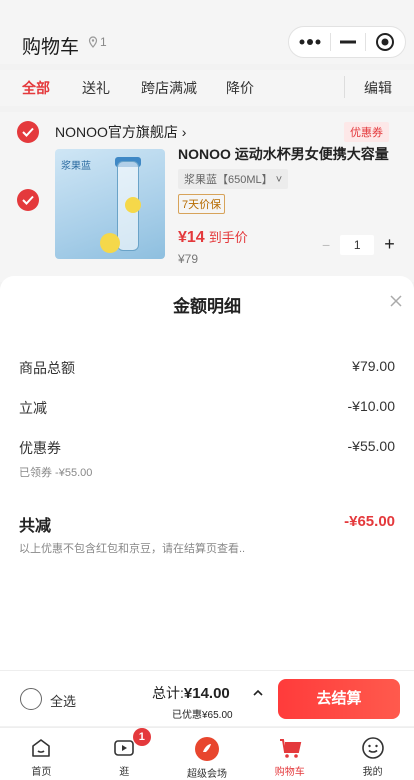 This screenshot has width=414, height=780. I want to click on tabbar-label-cart: 购物车, so click(289, 772).